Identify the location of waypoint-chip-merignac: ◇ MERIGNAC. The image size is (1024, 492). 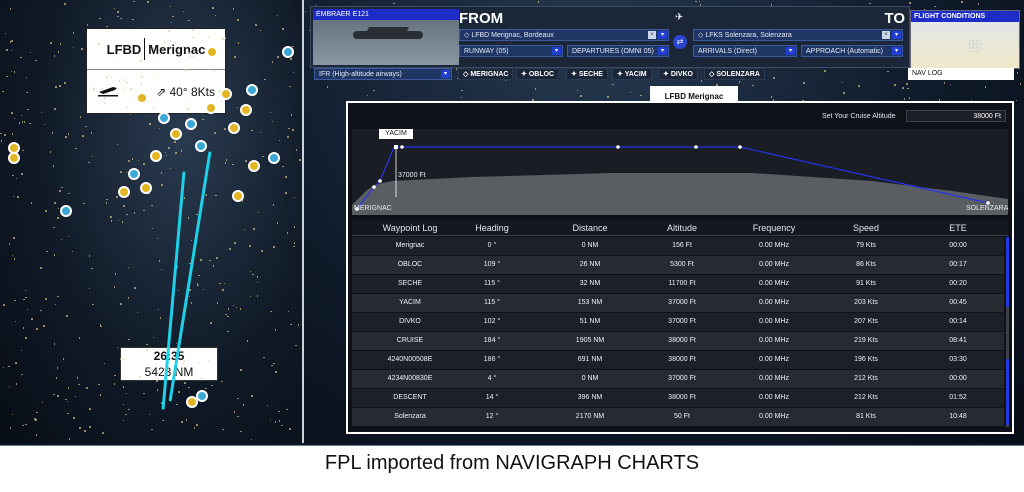
(486, 74).